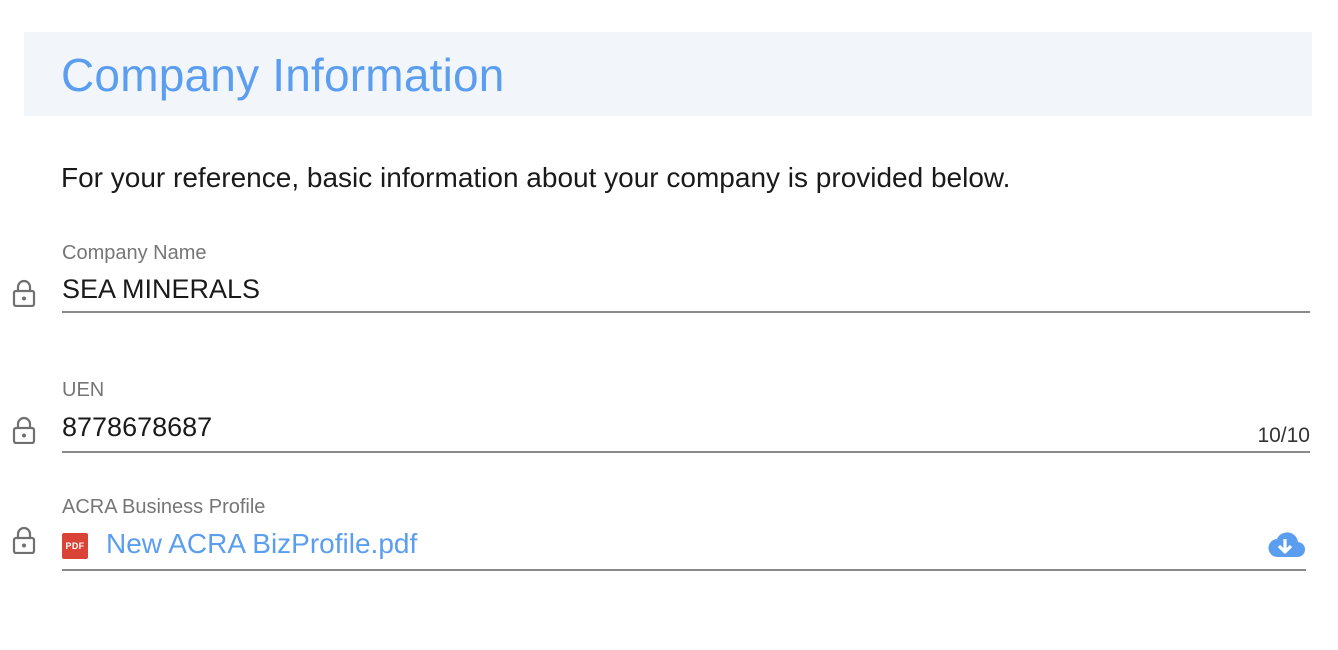  Describe the element at coordinates (283, 75) in the screenshot. I see `page-title: Company Information` at that location.